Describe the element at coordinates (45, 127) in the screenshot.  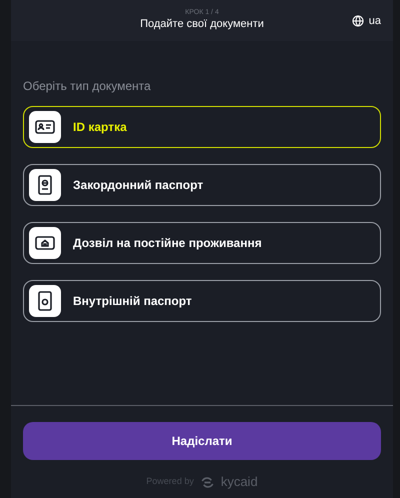
I see `id-card-icon` at that location.